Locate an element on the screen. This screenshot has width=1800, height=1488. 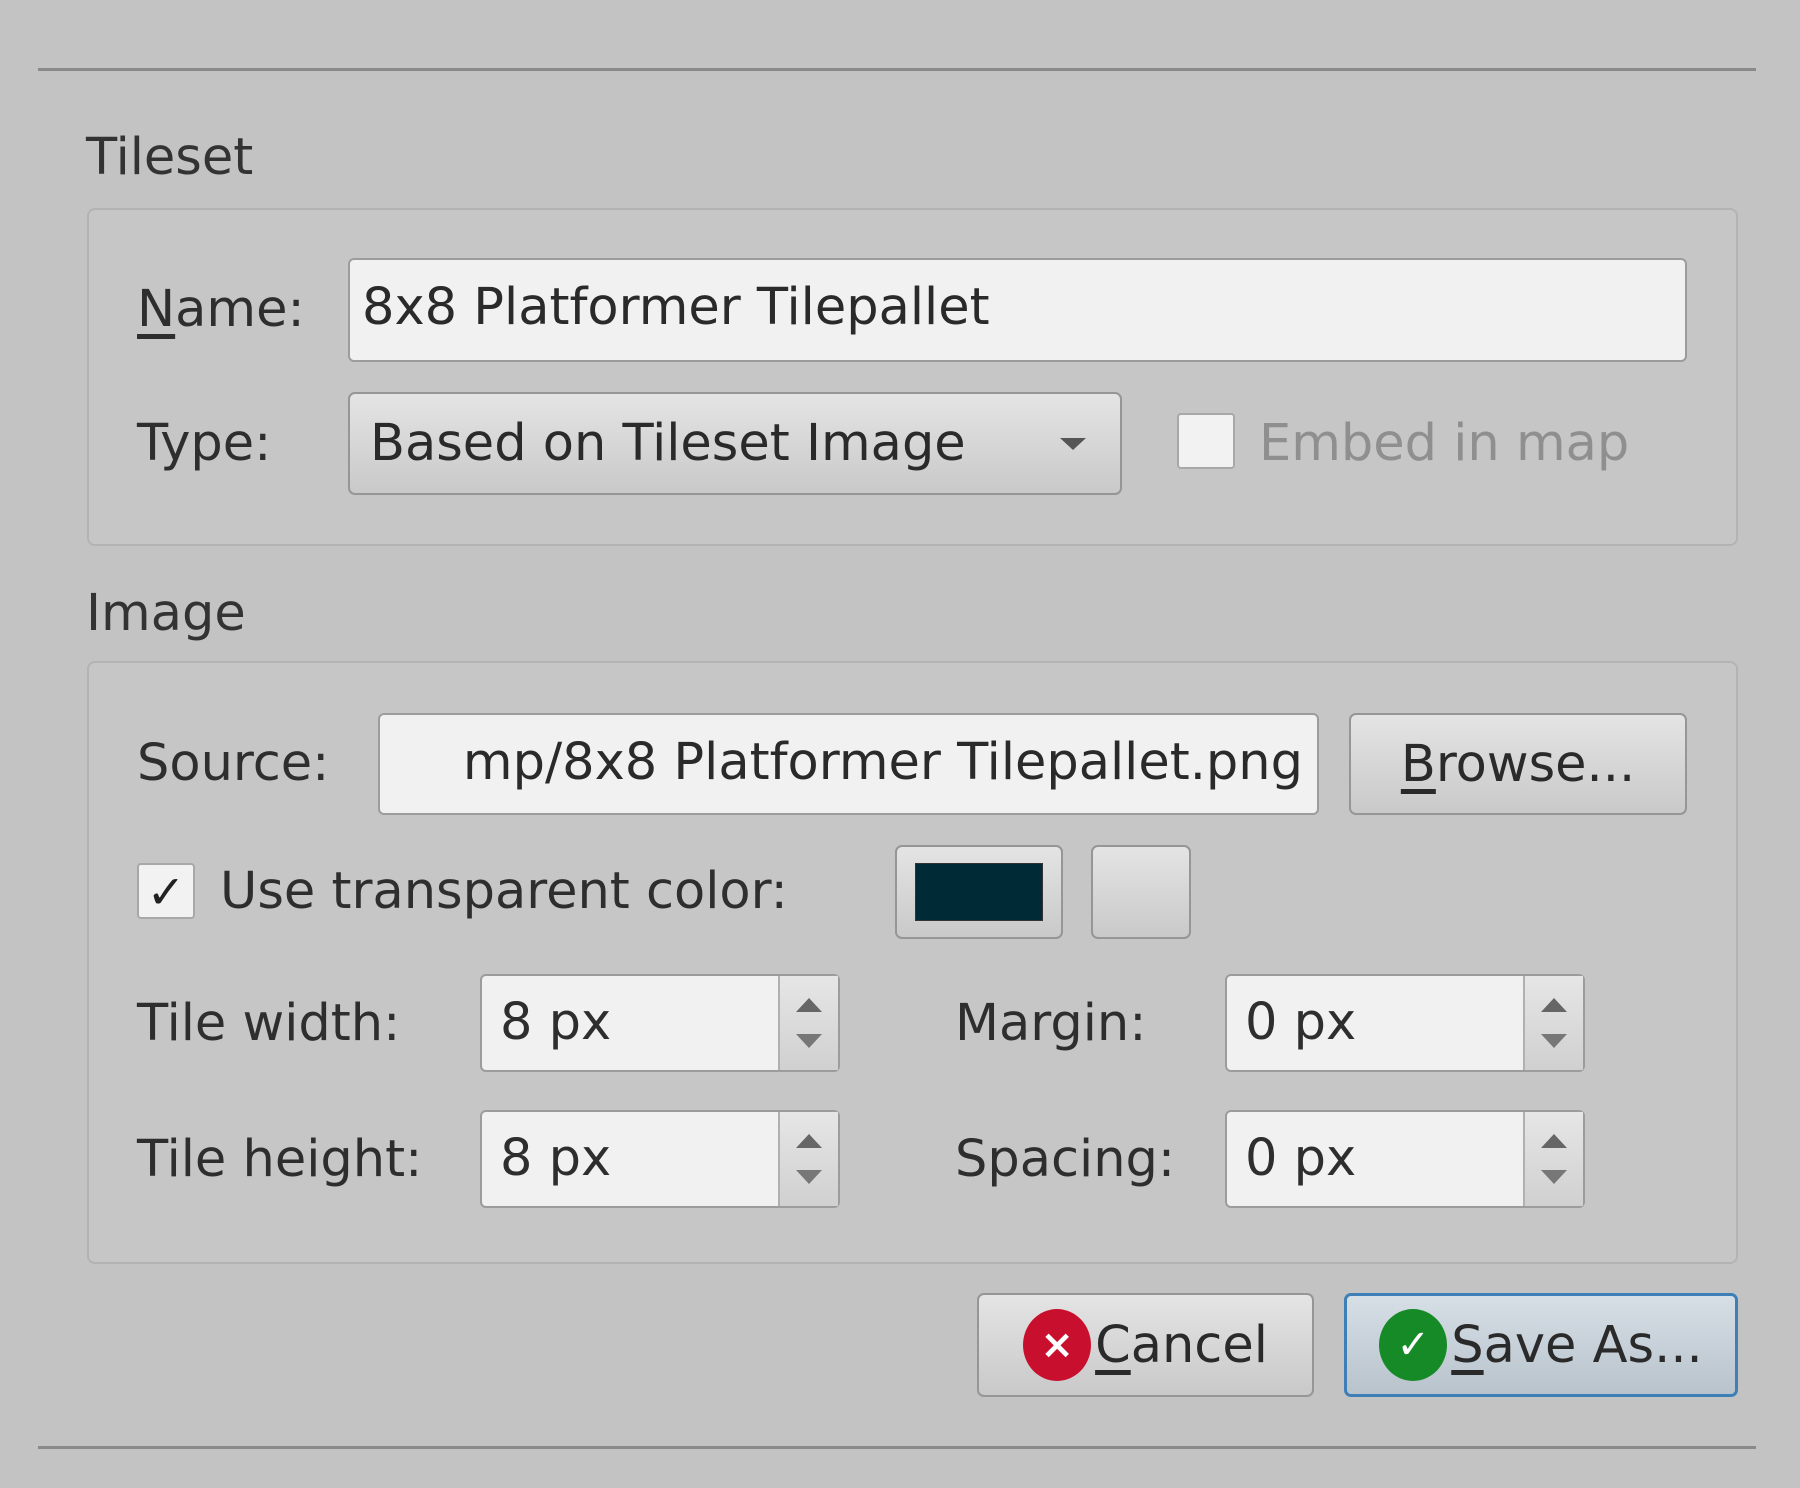
bottom-separator is located at coordinates (897, 1447).